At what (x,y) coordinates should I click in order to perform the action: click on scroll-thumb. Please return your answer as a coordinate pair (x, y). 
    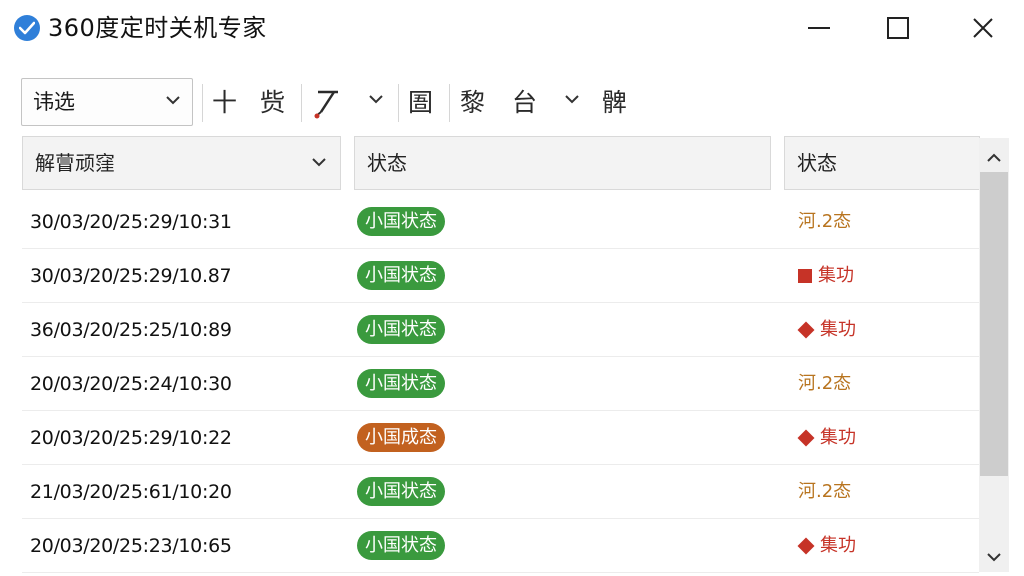
    Looking at the image, I should click on (994, 324).